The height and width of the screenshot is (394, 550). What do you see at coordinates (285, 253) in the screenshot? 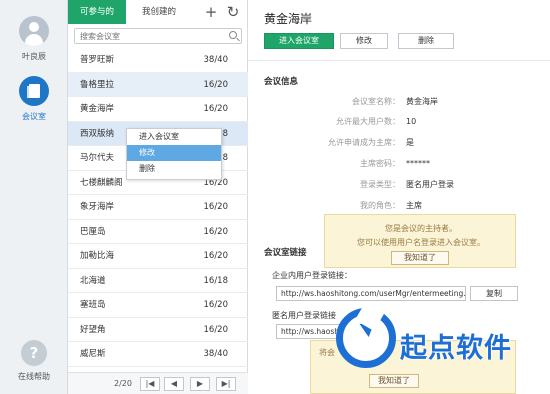
I see `link-section-title: 会议室链接` at bounding box center [285, 253].